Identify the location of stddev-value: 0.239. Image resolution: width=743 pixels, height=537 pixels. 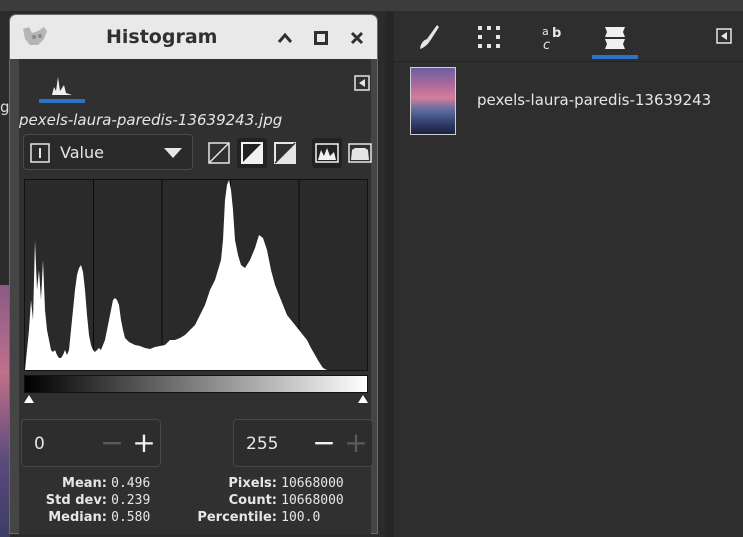
(131, 500).